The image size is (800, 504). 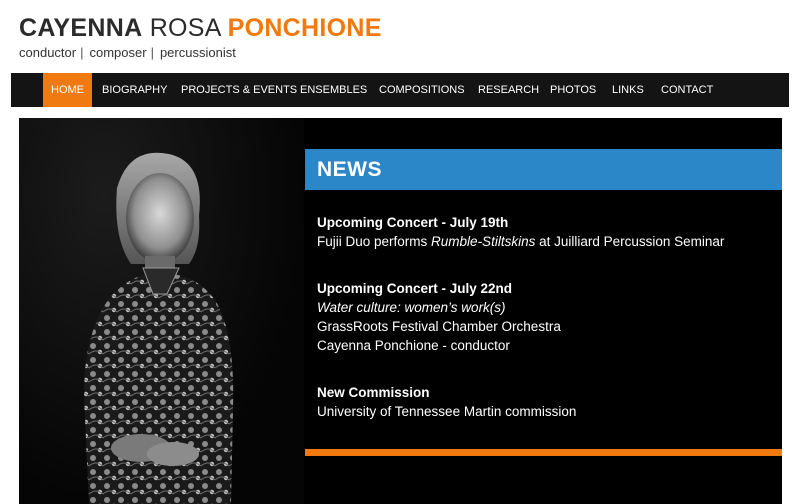 What do you see at coordinates (81, 28) in the screenshot?
I see `title-first: CAYENNA` at bounding box center [81, 28].